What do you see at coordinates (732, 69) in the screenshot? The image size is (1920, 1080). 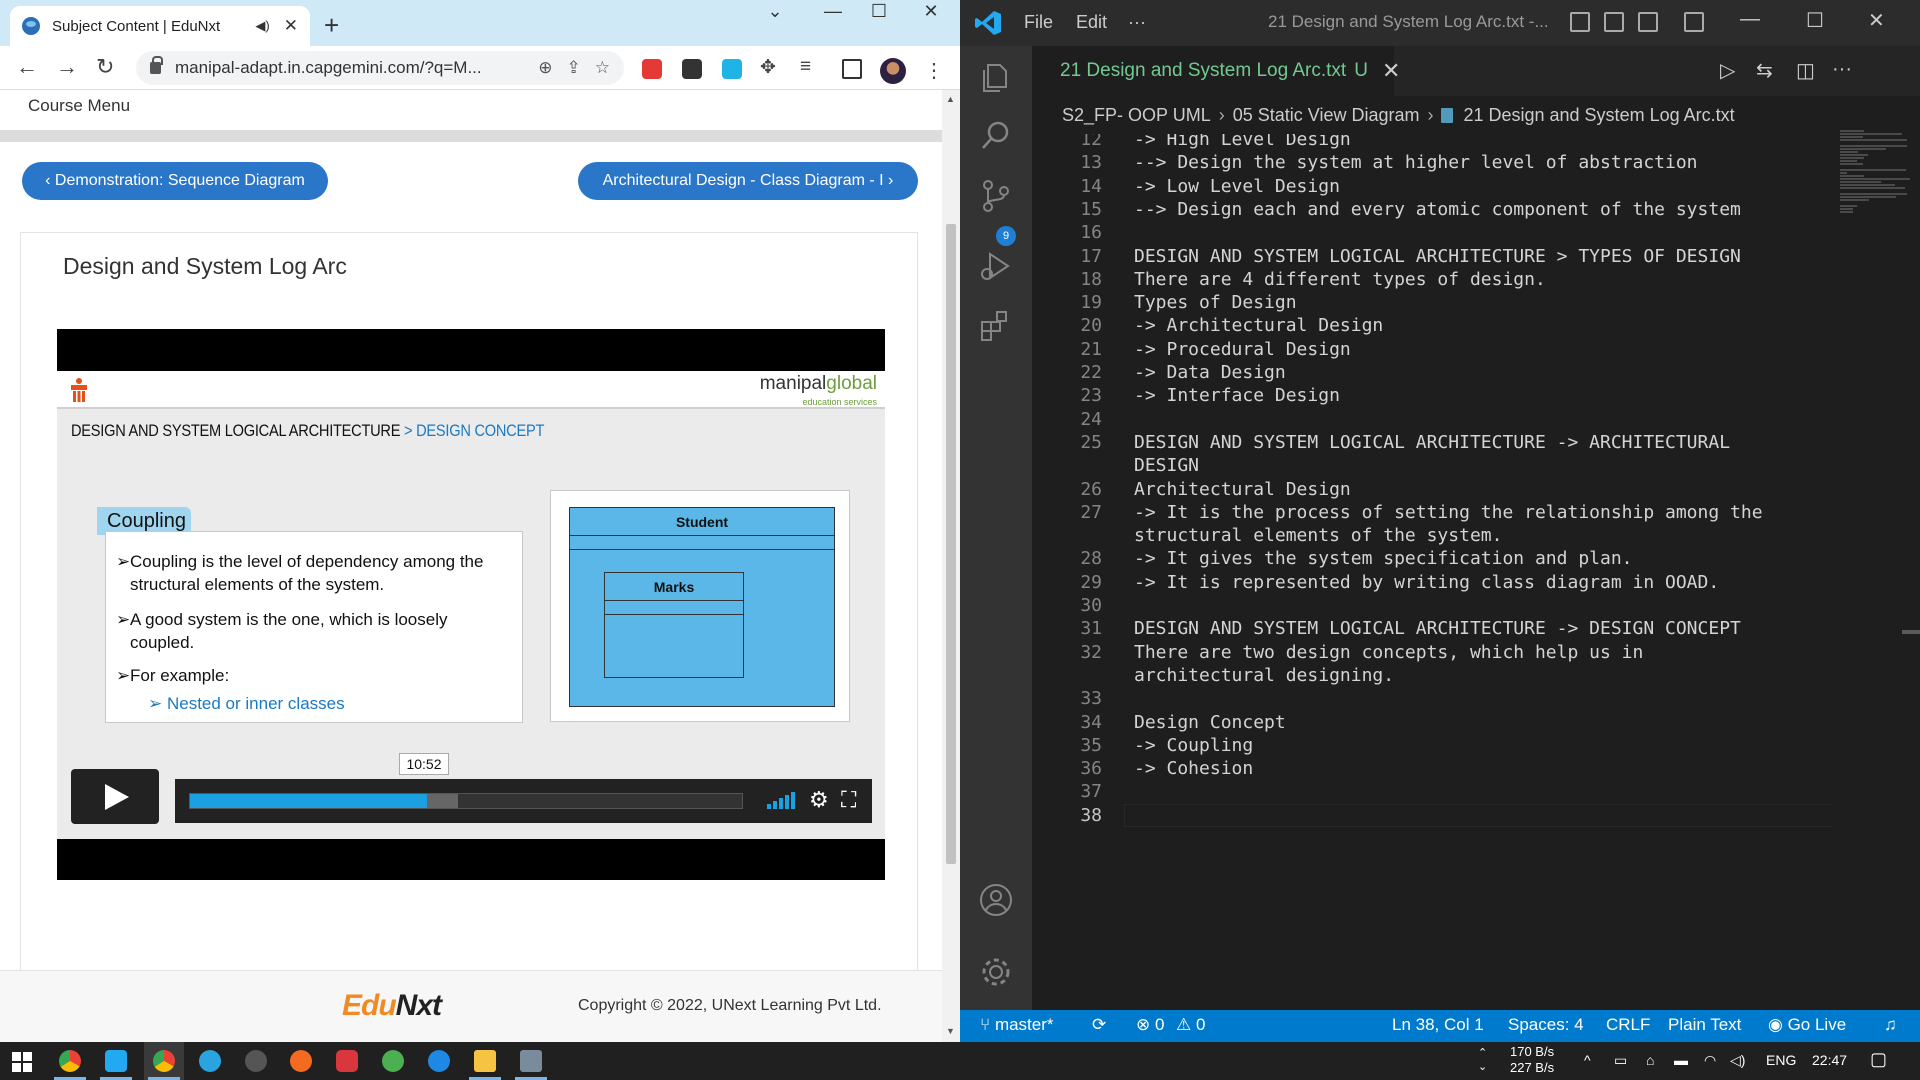 I see `extension-s-icon` at bounding box center [732, 69].